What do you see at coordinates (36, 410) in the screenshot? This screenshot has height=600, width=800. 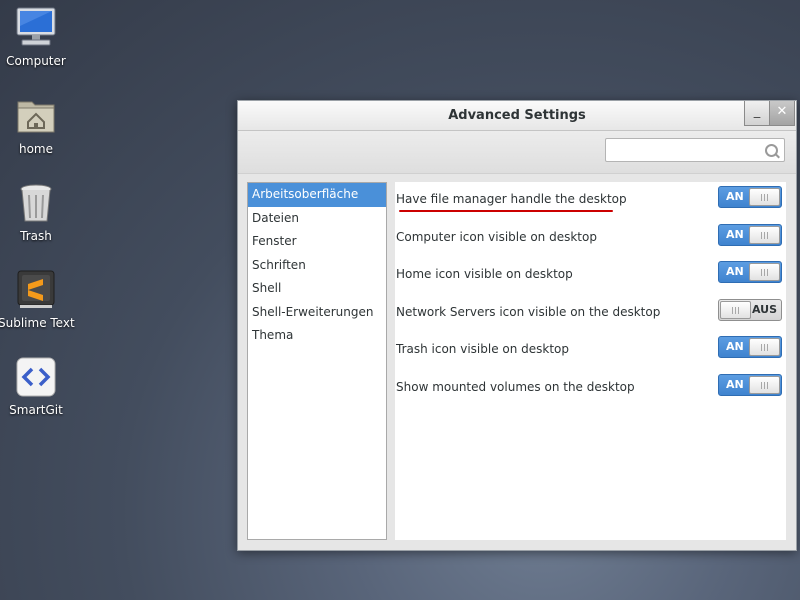 I see `desktop-icon-label: SmartGit` at bounding box center [36, 410].